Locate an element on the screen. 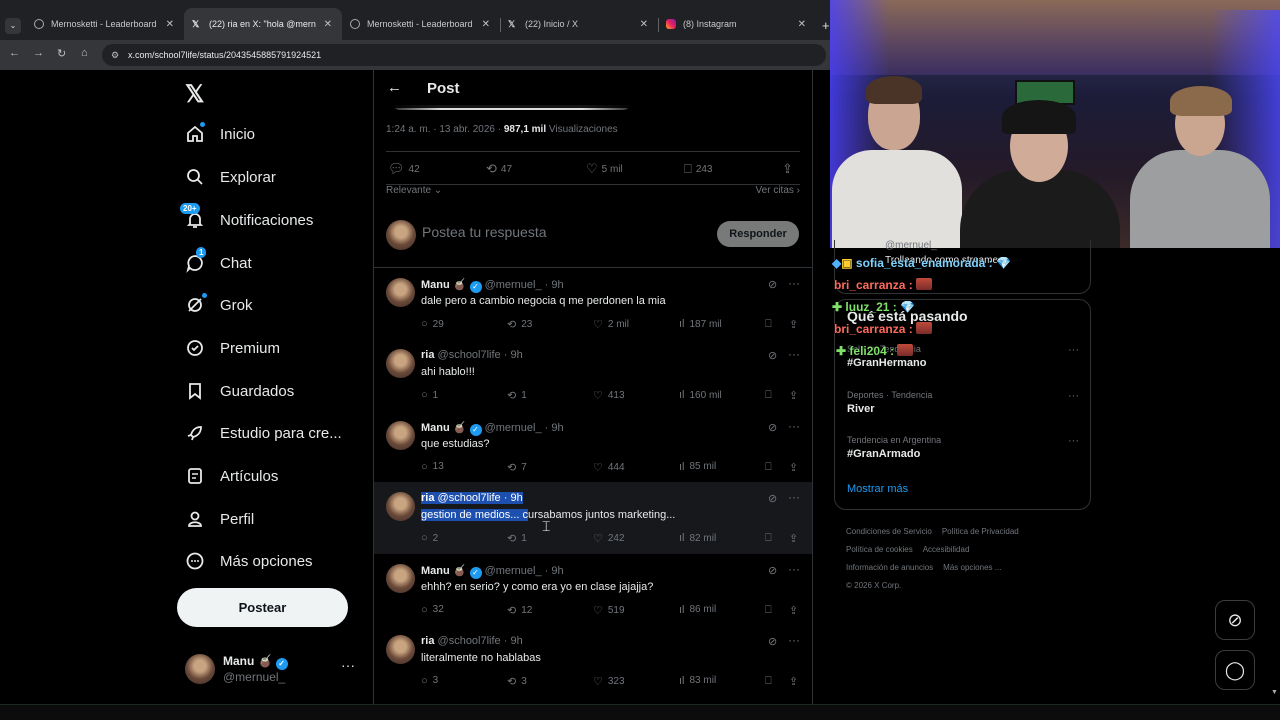 The height and width of the screenshot is (720, 1280). sidebar-item-chat: 1 Chat is located at coordinates (218, 263).